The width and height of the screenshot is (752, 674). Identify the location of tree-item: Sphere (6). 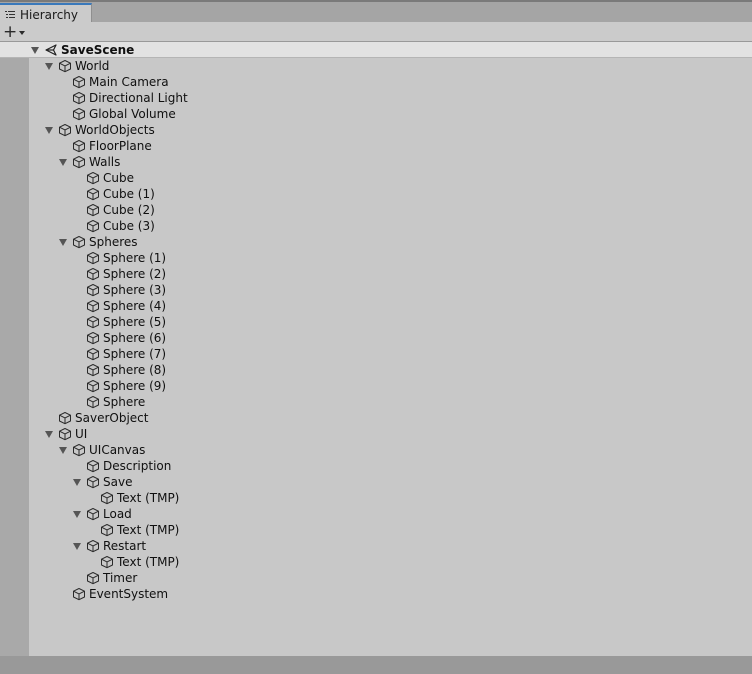
(119, 338).